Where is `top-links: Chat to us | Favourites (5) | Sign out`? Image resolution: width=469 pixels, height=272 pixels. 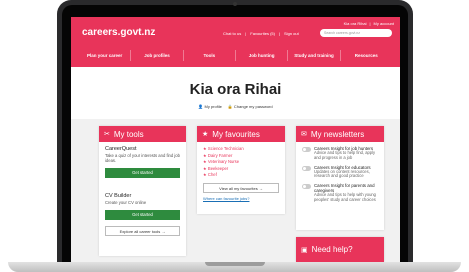 top-links: Chat to us | Favourites (5) | Sign out is located at coordinates (261, 33).